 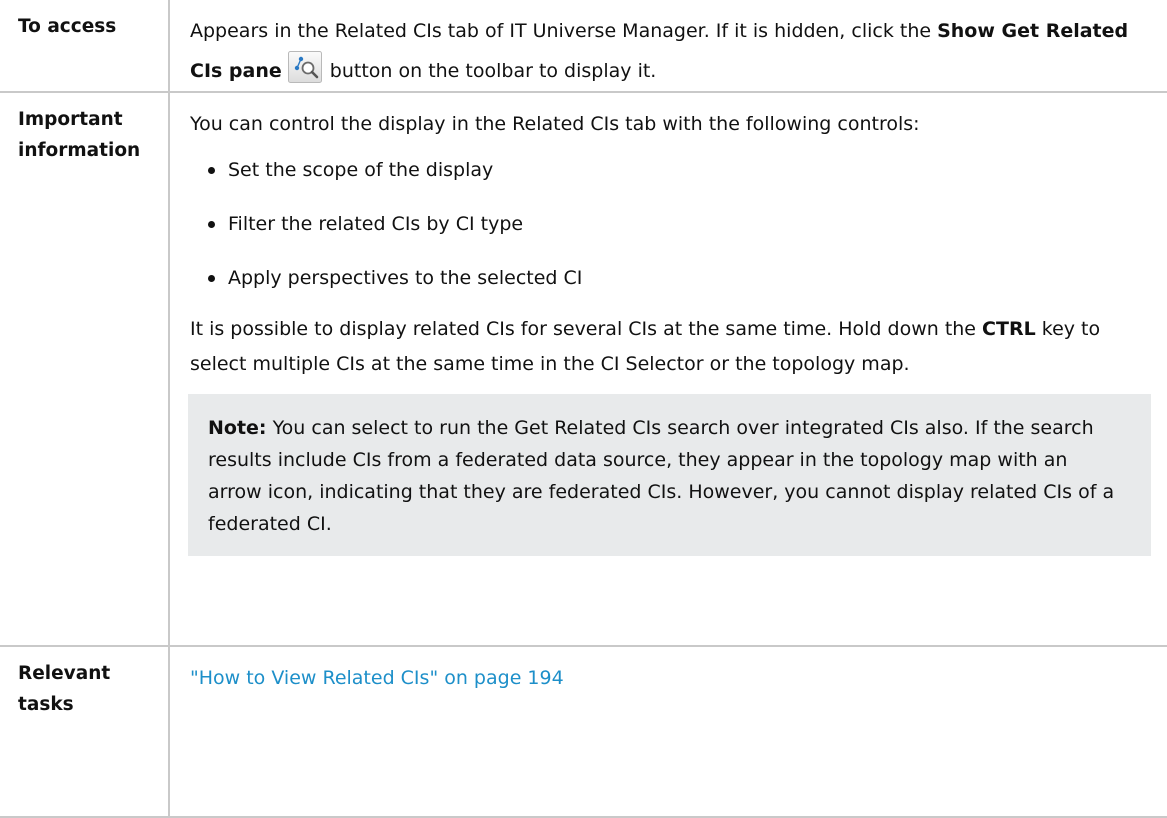 What do you see at coordinates (1009, 329) in the screenshot?
I see `ctrl-key-label: CTRL` at bounding box center [1009, 329].